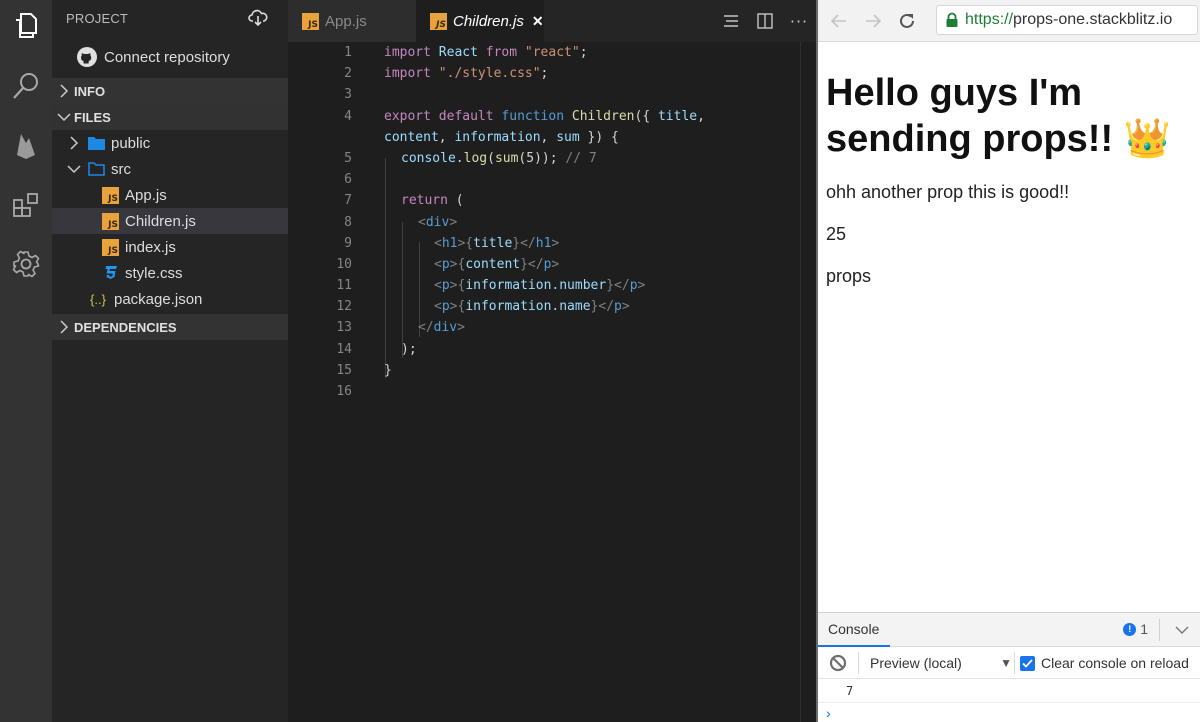  I want to click on issues-badge: ! 1, so click(1135, 629).